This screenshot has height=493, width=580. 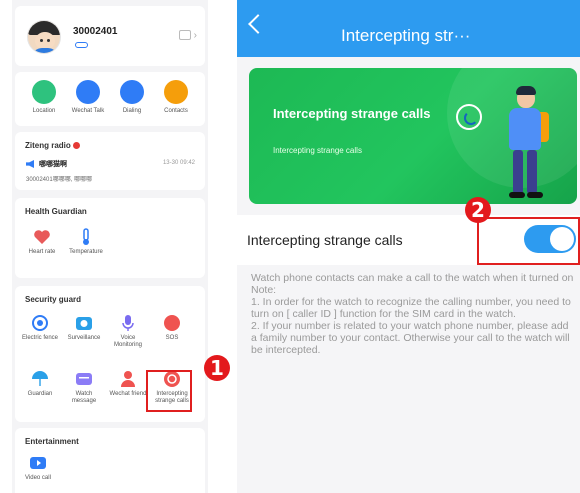 I want to click on thermometer-icon, so click(x=86, y=237).